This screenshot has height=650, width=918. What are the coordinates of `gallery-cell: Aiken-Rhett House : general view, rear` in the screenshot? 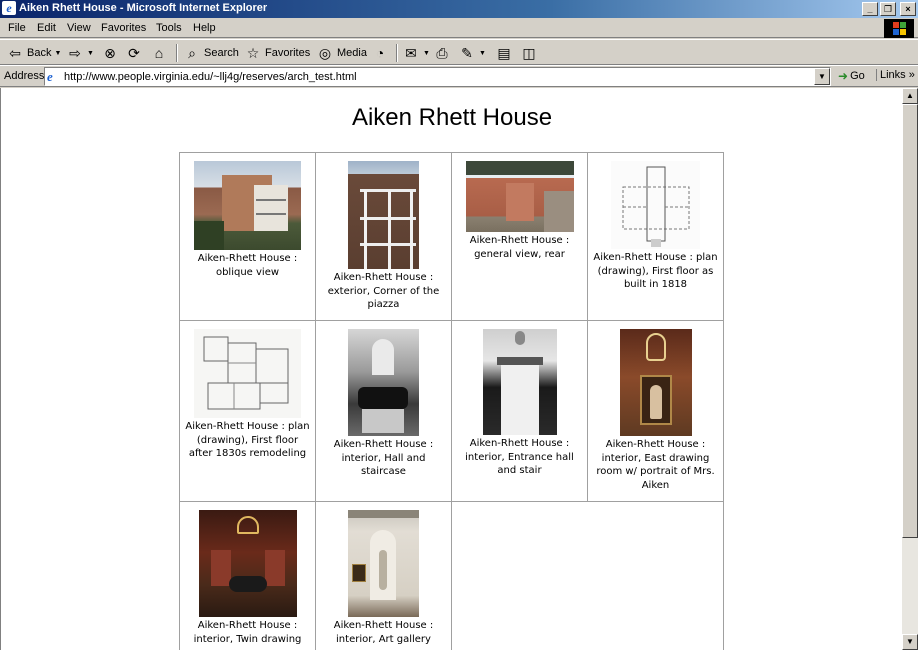 It's located at (519, 236).